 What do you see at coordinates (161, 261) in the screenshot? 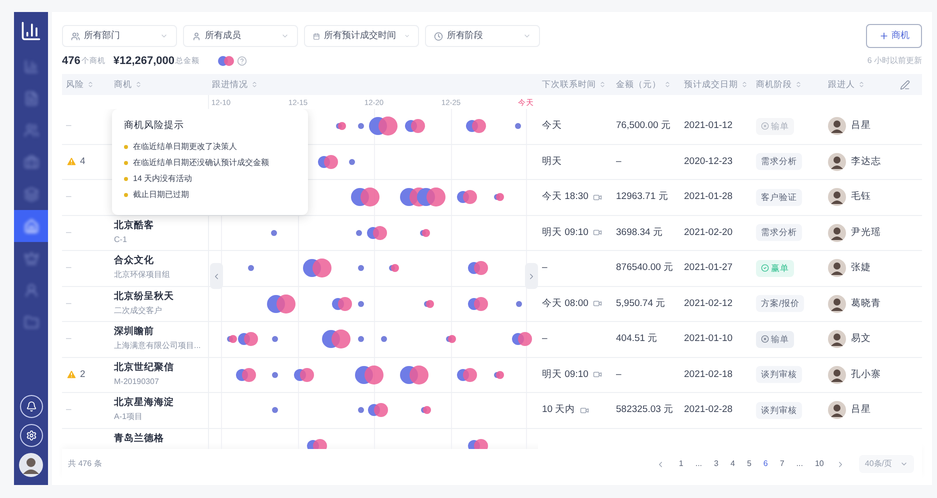
I see `opportunity-name: 合众文化` at bounding box center [161, 261].